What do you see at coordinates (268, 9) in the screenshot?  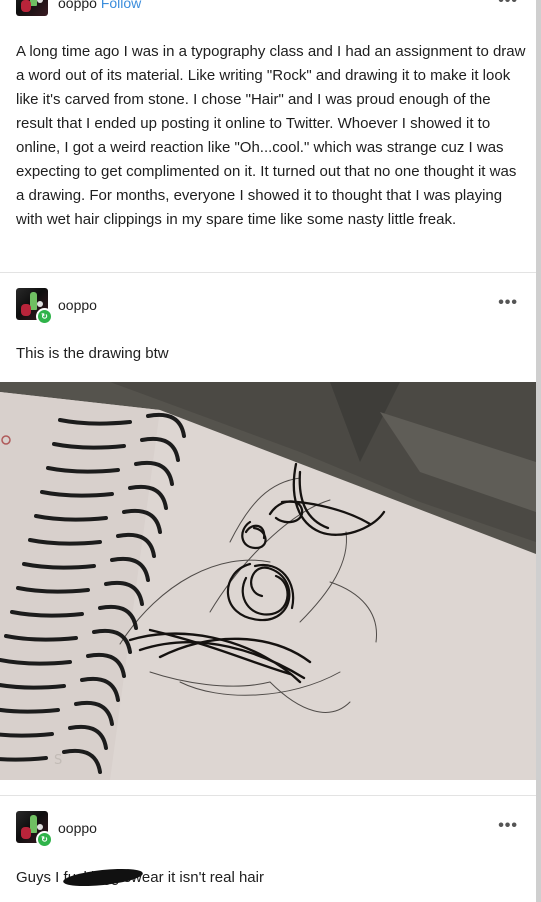 I see `post-header: ooppo Follow •••` at bounding box center [268, 9].